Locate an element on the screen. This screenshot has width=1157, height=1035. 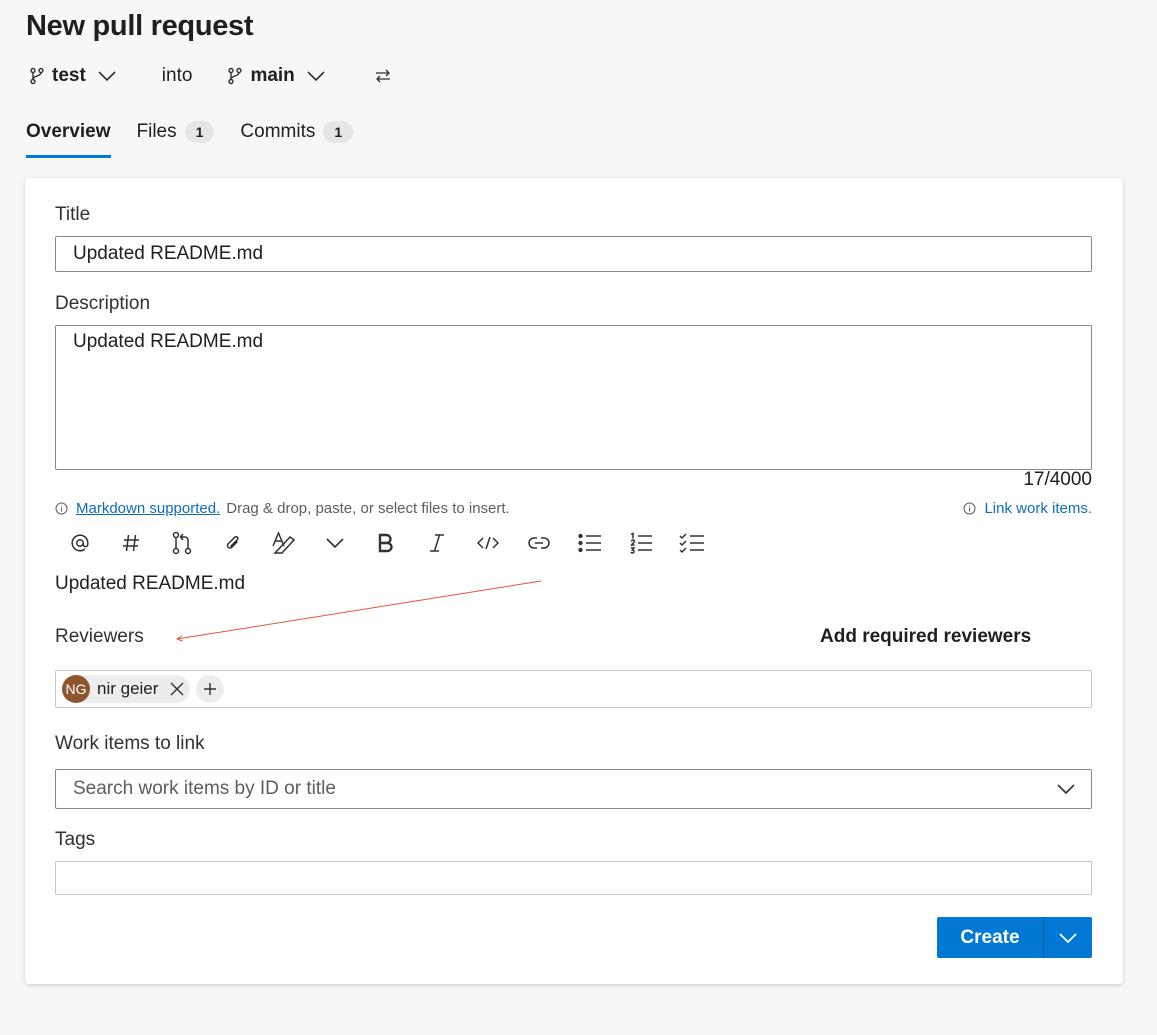
tab-label: Overview is located at coordinates (68, 131).